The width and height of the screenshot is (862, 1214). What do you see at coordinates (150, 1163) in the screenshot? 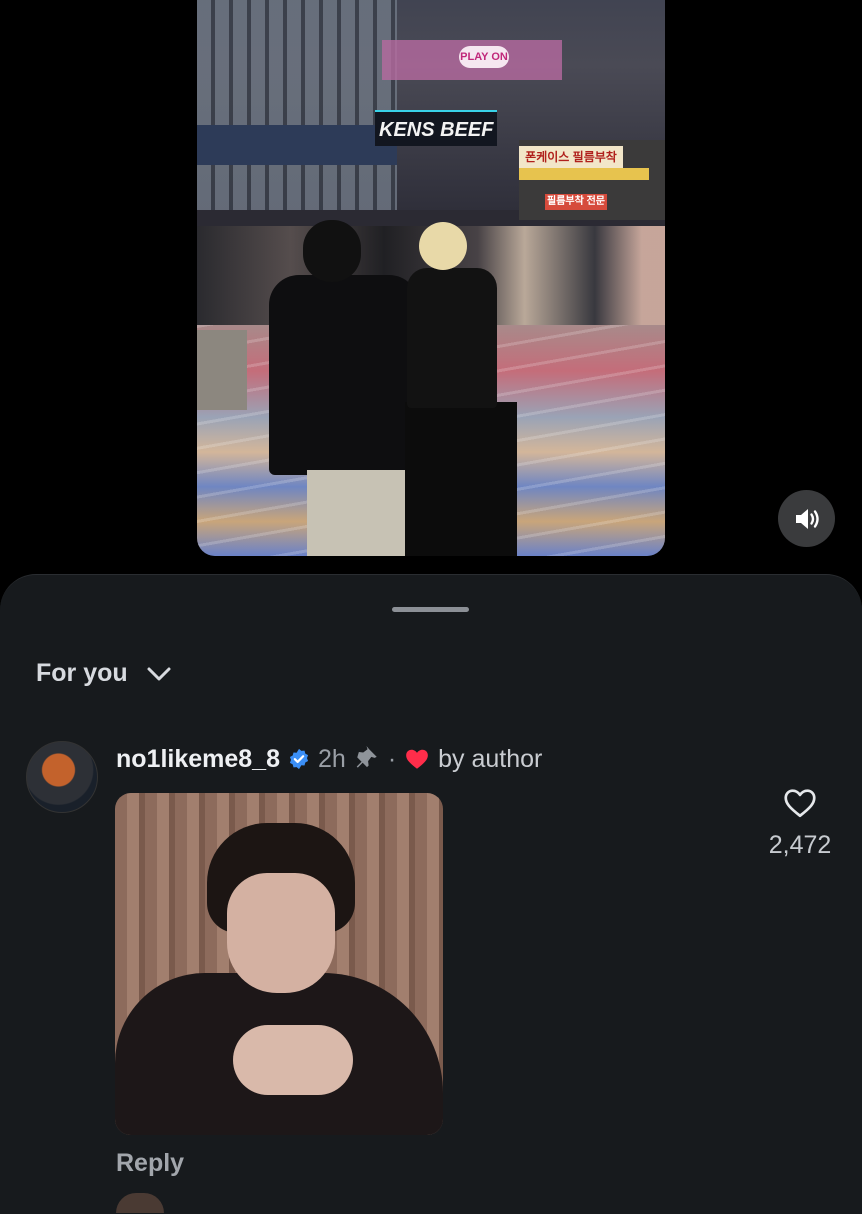
I see `reply-button: Reply` at bounding box center [150, 1163].